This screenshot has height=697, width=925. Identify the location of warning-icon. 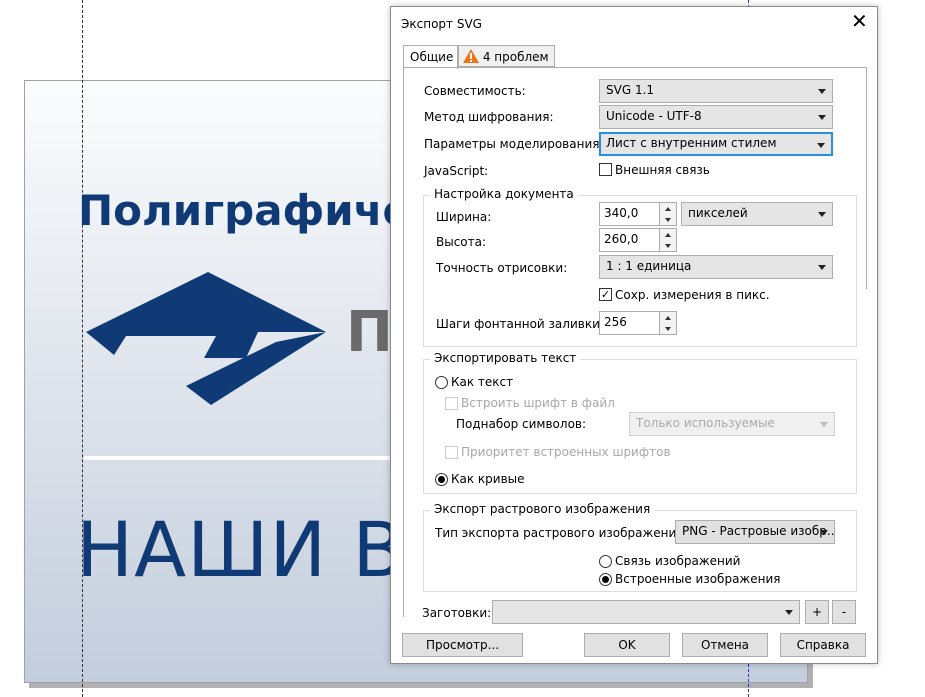
(471, 56).